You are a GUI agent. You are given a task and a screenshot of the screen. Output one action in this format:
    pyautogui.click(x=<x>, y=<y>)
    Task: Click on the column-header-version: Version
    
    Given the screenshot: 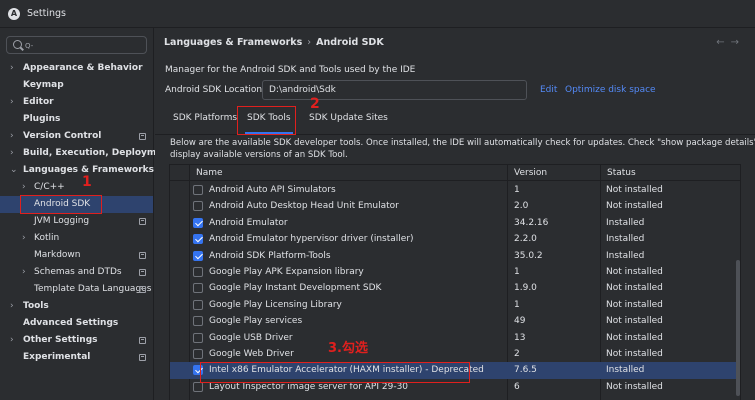 What is the action you would take?
    pyautogui.click(x=530, y=173)
    